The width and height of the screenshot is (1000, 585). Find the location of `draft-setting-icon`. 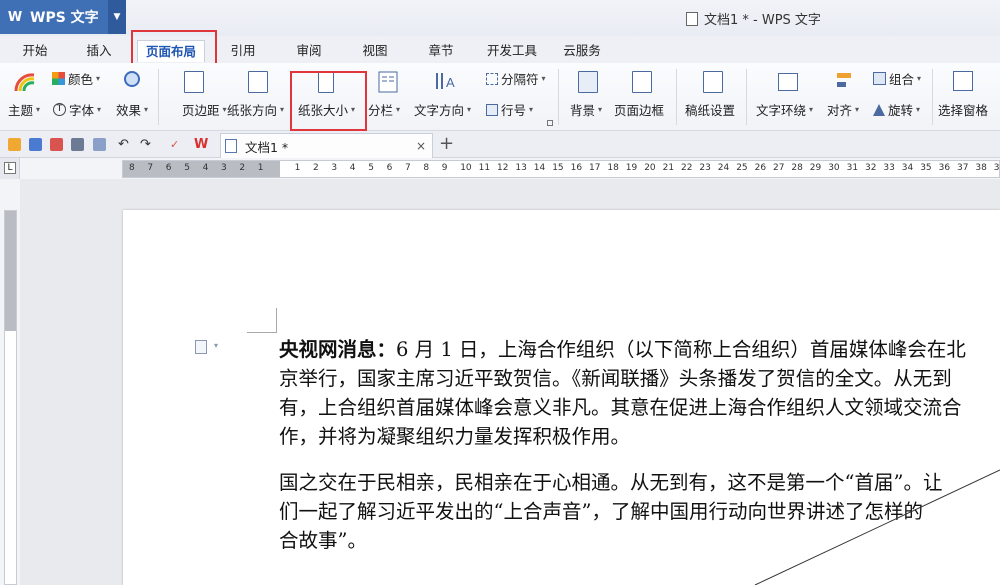

draft-setting-icon is located at coordinates (713, 82).